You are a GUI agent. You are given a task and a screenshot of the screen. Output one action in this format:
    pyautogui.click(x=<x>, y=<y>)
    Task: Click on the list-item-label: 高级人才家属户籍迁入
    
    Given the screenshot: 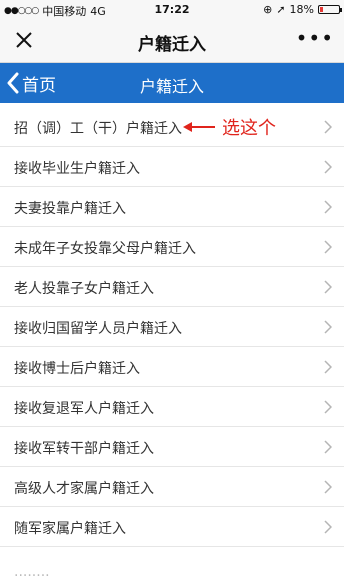 What is the action you would take?
    pyautogui.click(x=84, y=489)
    